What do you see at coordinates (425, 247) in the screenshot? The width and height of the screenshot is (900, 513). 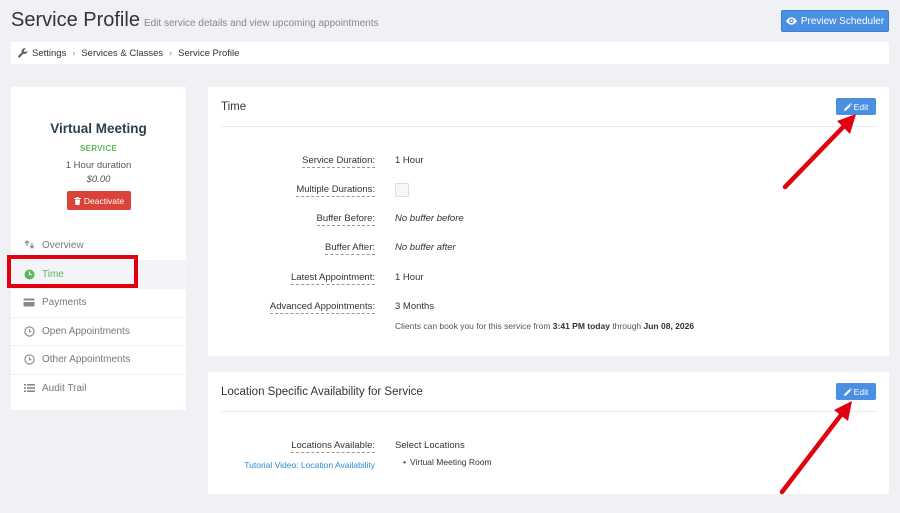 I see `buffer-after-value: No buffer after` at bounding box center [425, 247].